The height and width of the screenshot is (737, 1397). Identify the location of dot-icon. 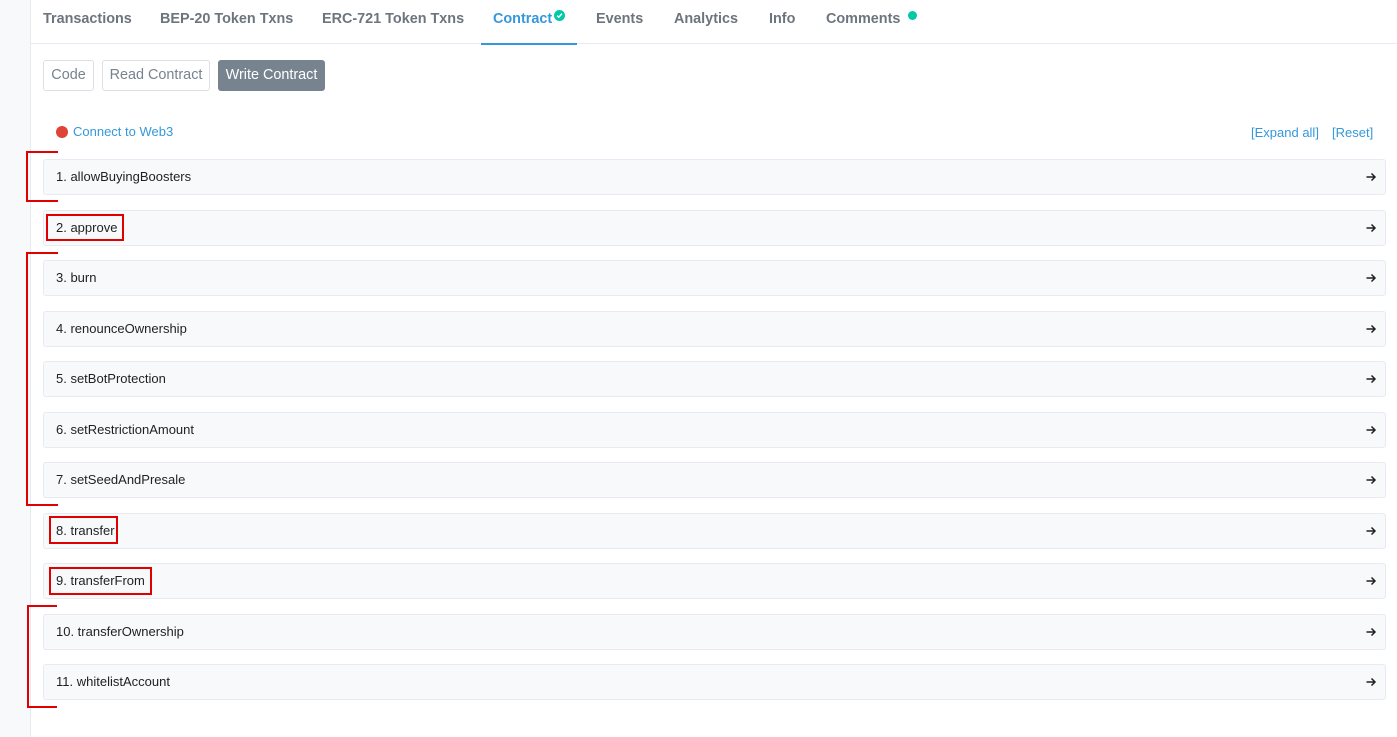
(912, 15).